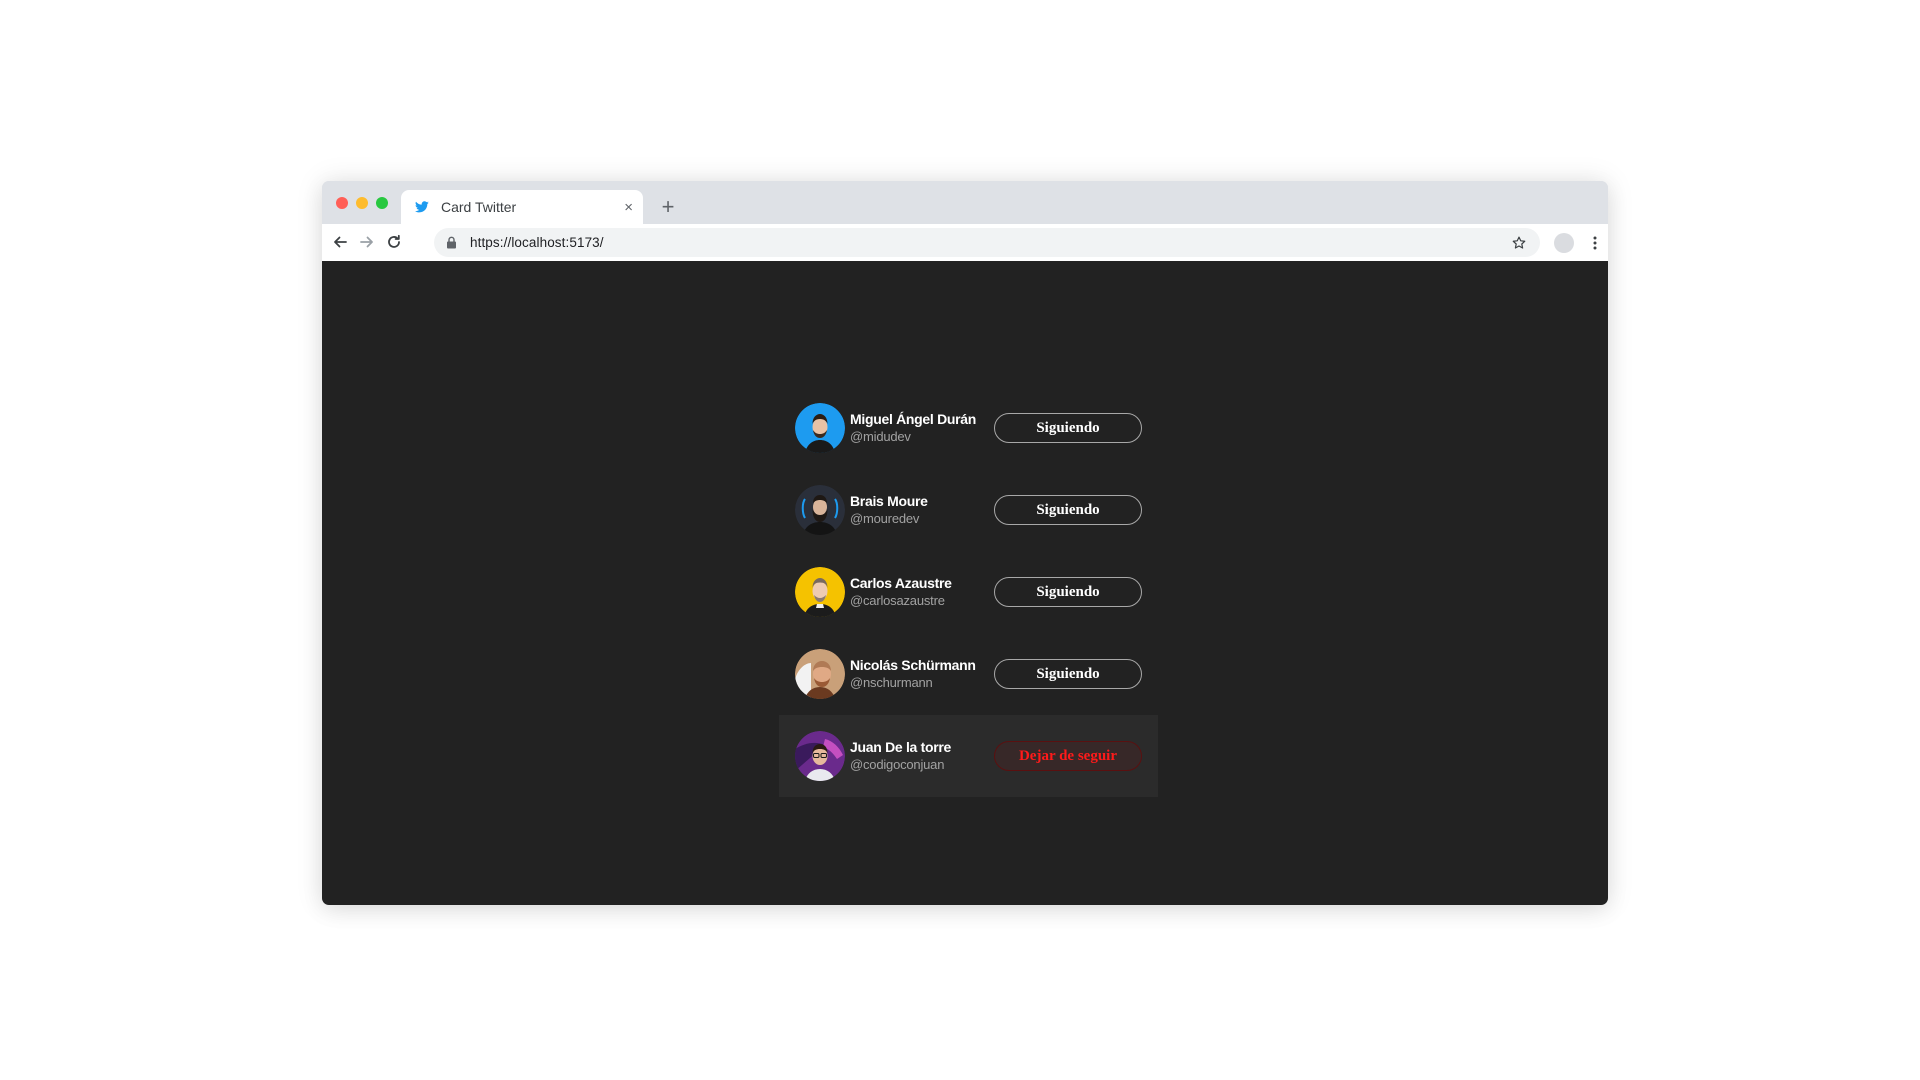 Image resolution: width=1920 pixels, height=1080 pixels. Describe the element at coordinates (885, 518) in the screenshot. I see `user-handle: @mouredev` at that location.